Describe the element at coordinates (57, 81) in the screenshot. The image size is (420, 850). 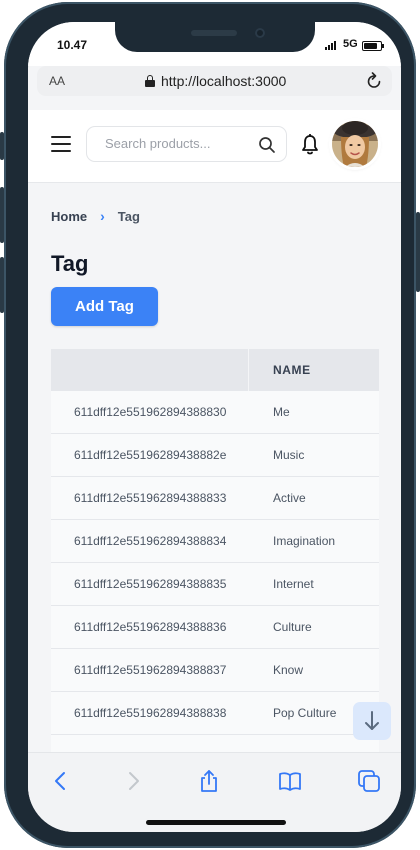
I see `text-size-button: AA` at that location.